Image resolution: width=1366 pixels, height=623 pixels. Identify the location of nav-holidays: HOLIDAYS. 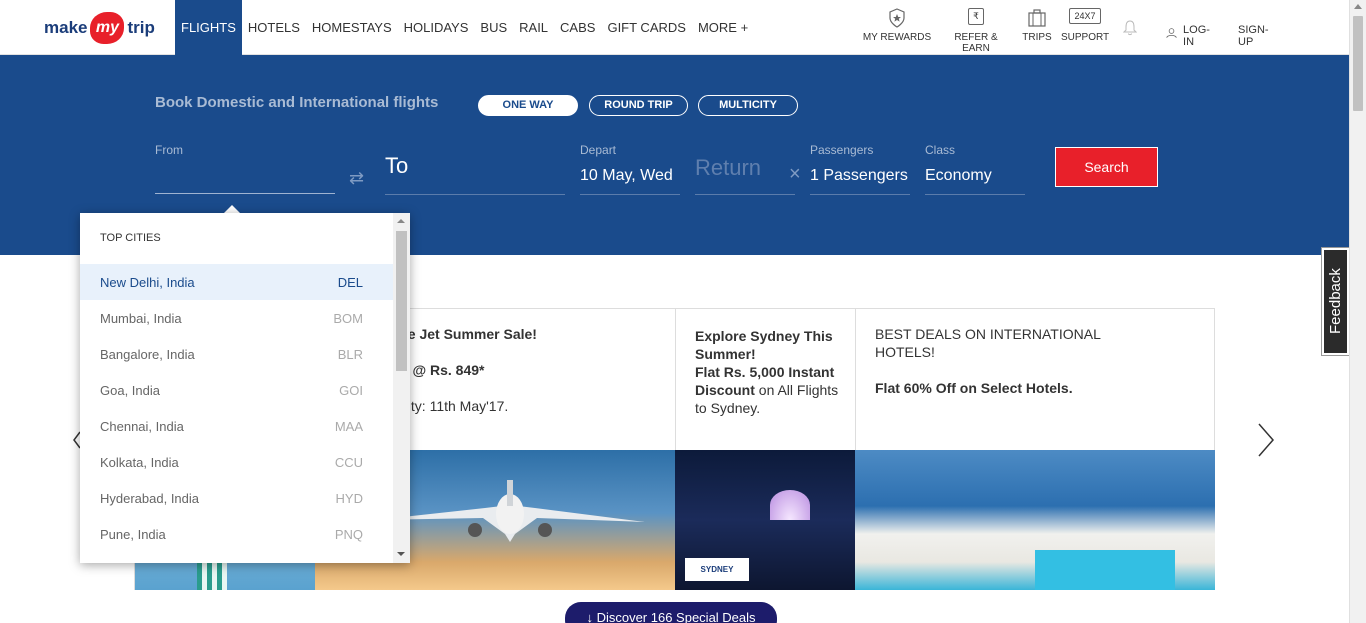
(436, 27).